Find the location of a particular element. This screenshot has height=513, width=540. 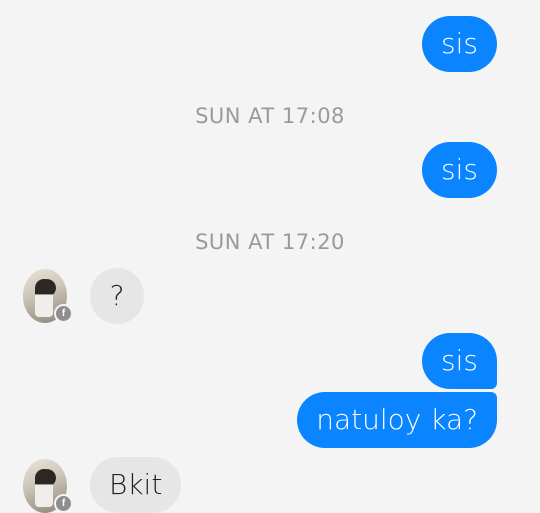

message-text: Bkit is located at coordinates (136, 484).